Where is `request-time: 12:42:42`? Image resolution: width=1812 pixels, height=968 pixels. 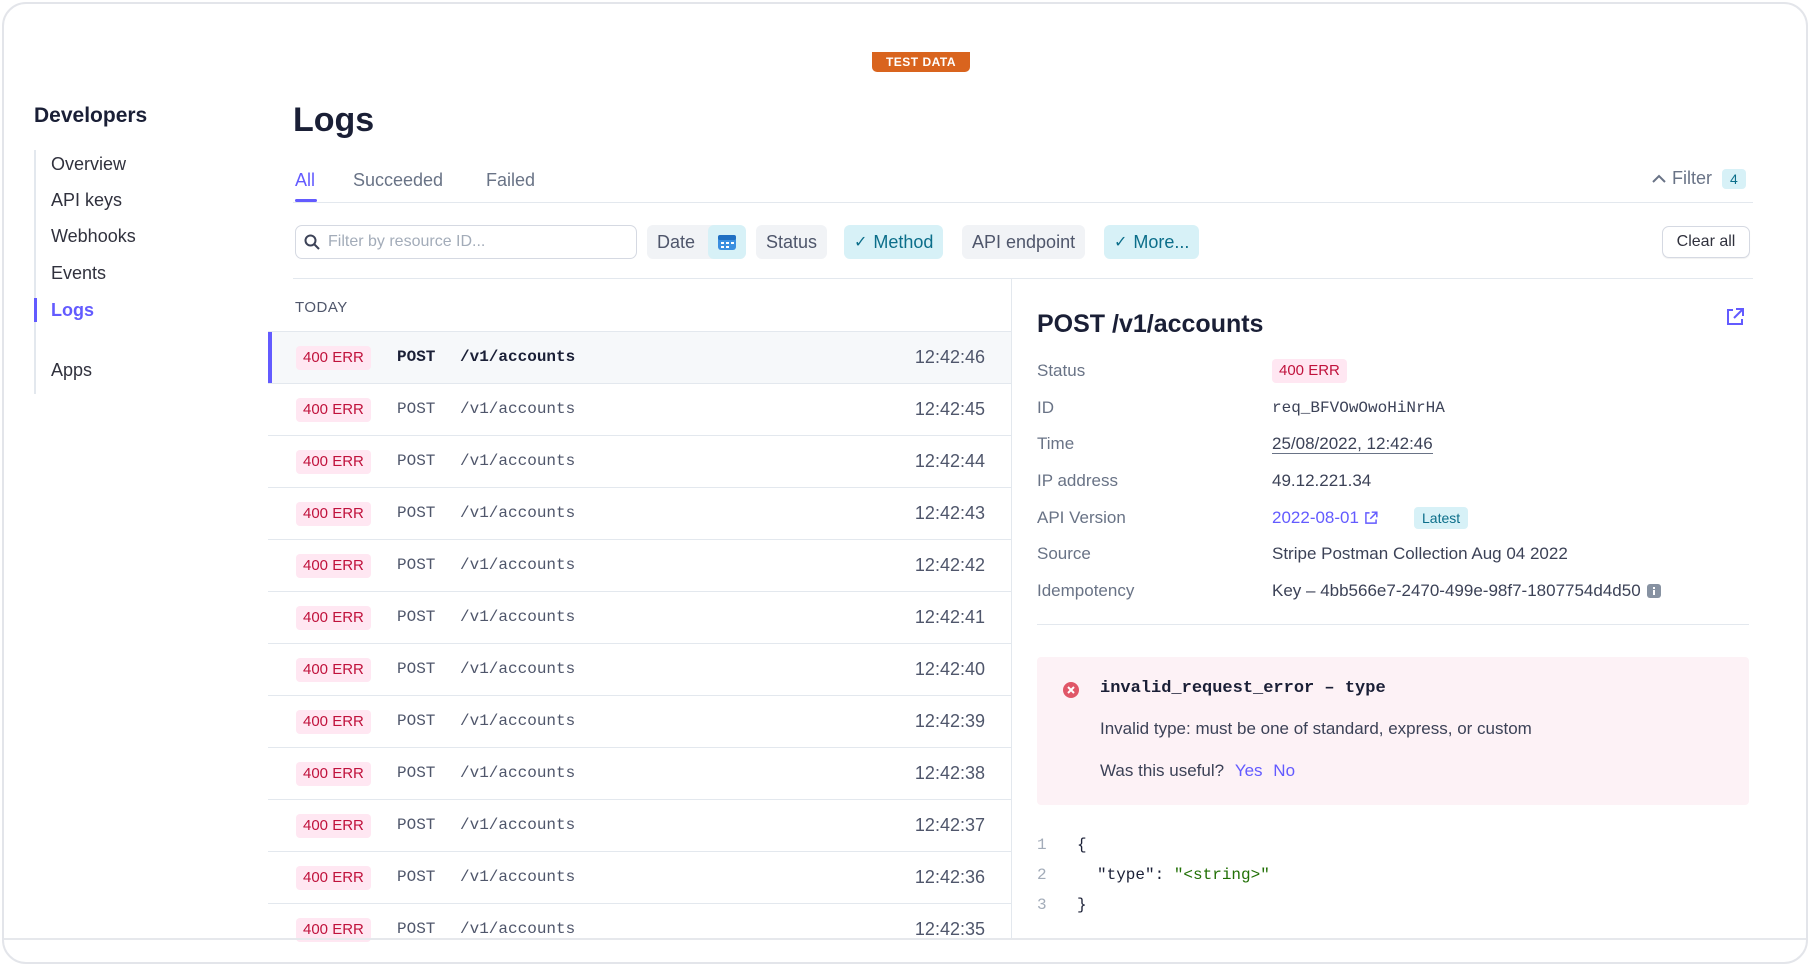 request-time: 12:42:42 is located at coordinates (949, 565).